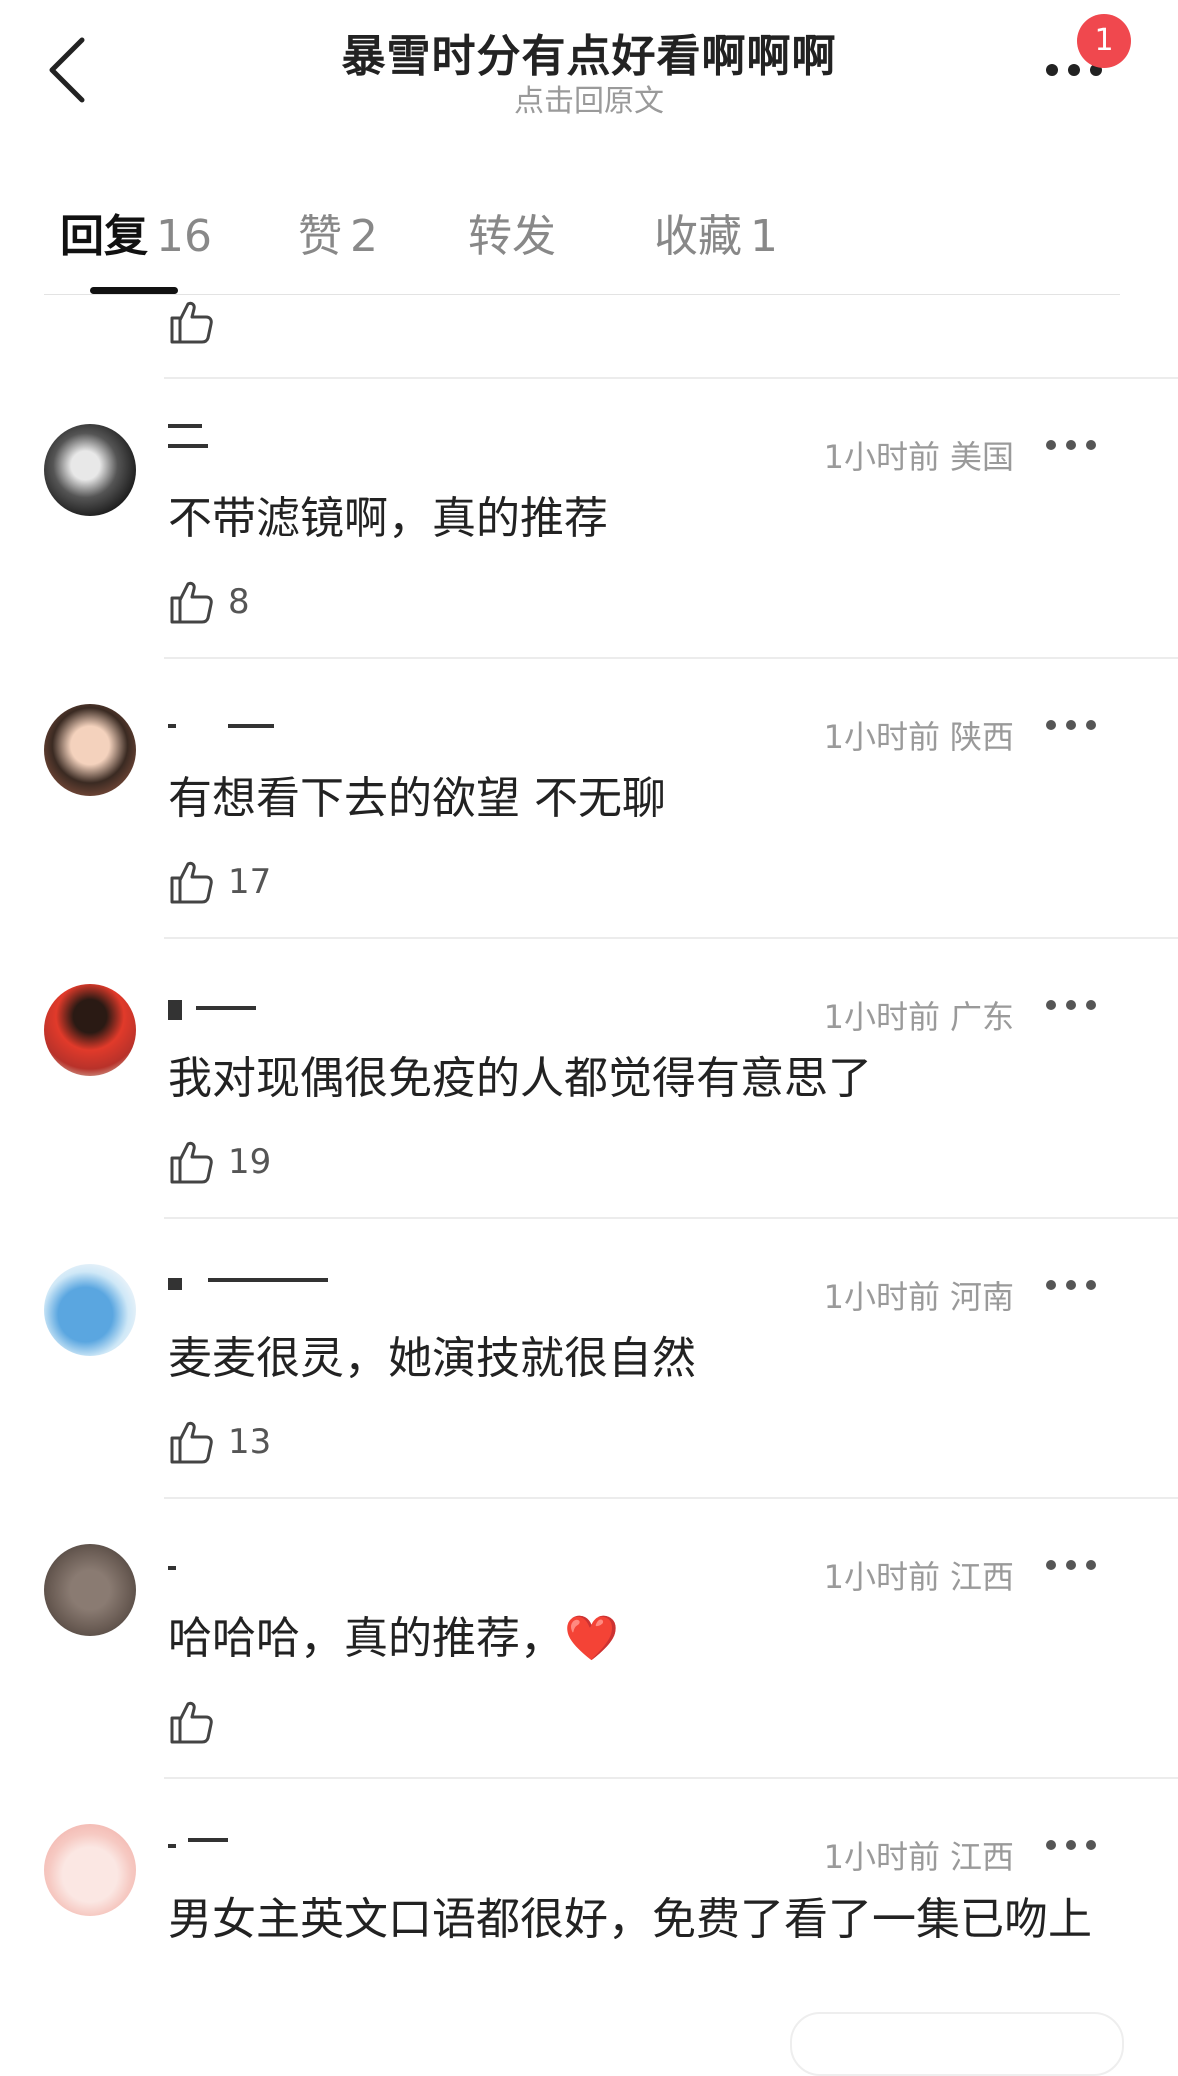  What do you see at coordinates (698, 236) in the screenshot?
I see `tab-label: 收藏` at bounding box center [698, 236].